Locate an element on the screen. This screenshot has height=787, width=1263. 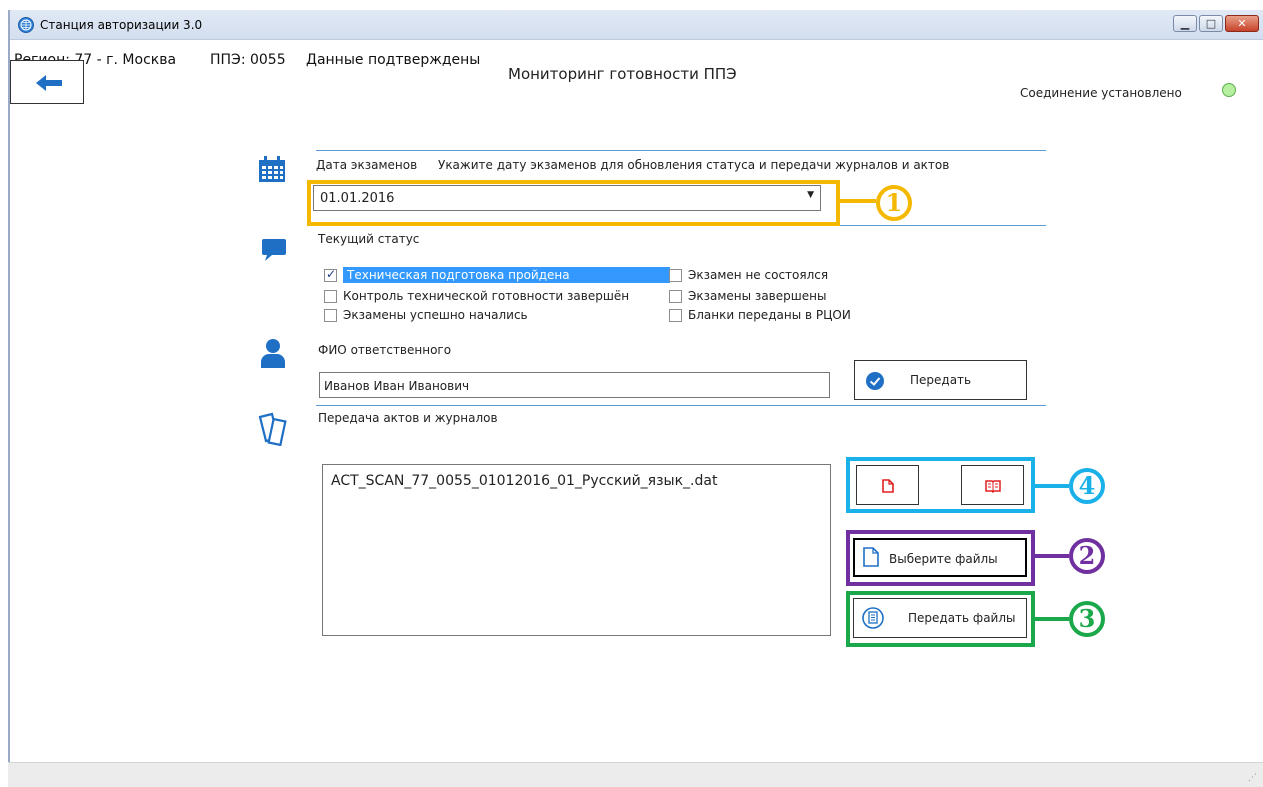
submit-status-label: Передать is located at coordinates (941, 380).